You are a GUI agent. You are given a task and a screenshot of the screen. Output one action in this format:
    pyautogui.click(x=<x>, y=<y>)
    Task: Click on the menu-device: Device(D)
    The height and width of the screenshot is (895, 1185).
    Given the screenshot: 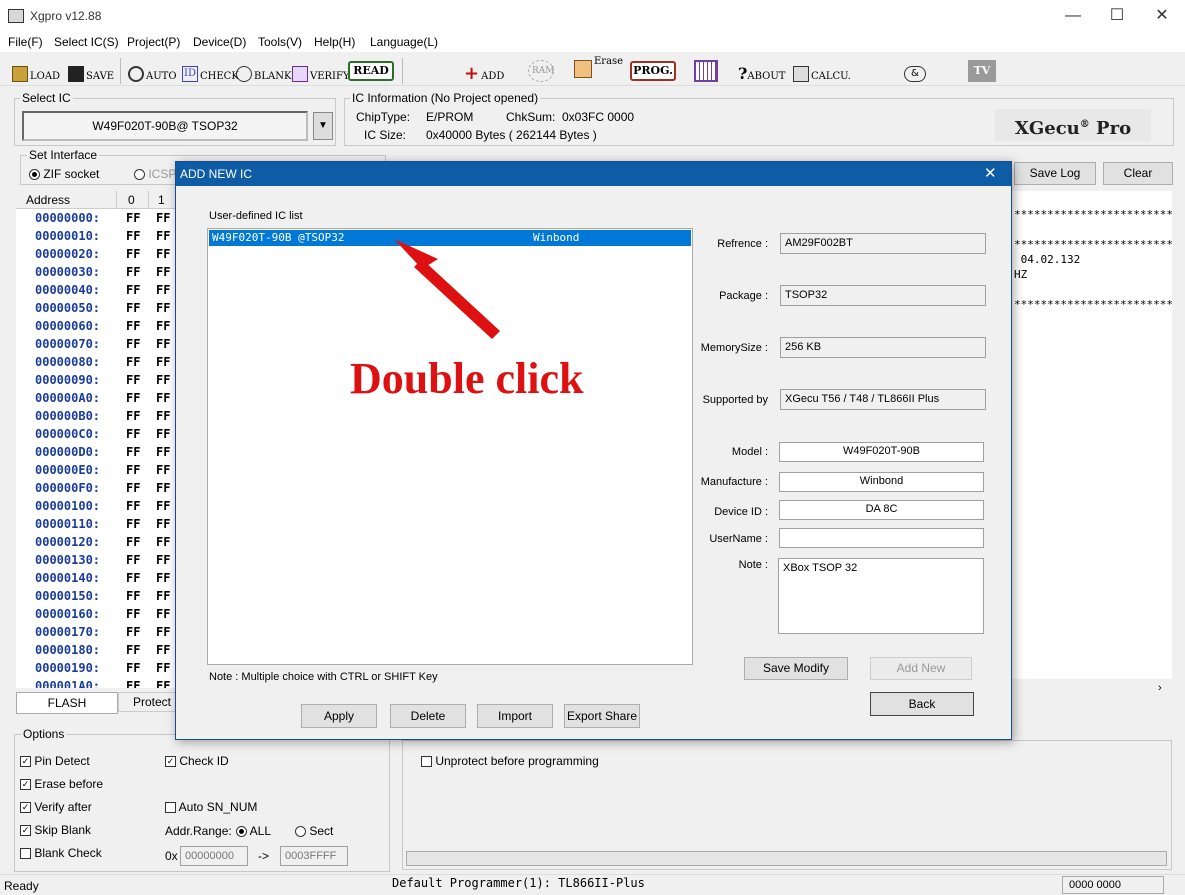 What is the action you would take?
    pyautogui.click(x=219, y=42)
    